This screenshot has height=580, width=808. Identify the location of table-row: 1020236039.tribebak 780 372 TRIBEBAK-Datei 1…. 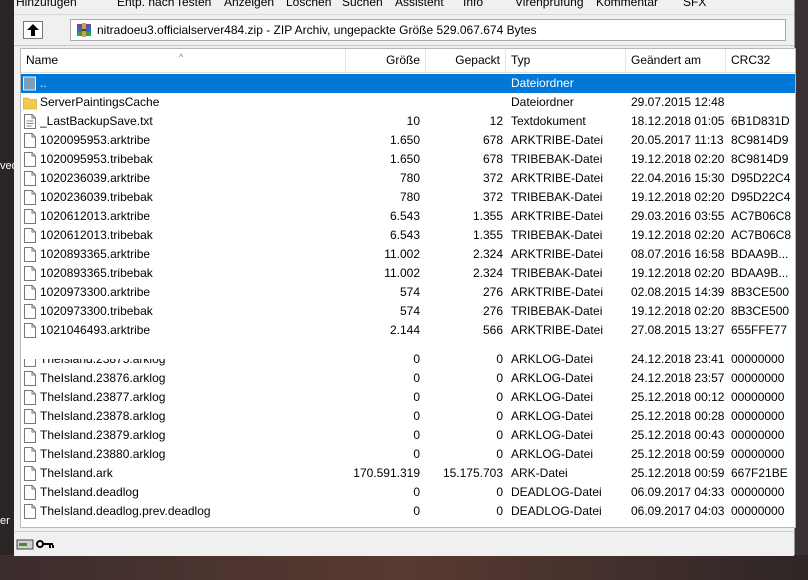
(408, 197).